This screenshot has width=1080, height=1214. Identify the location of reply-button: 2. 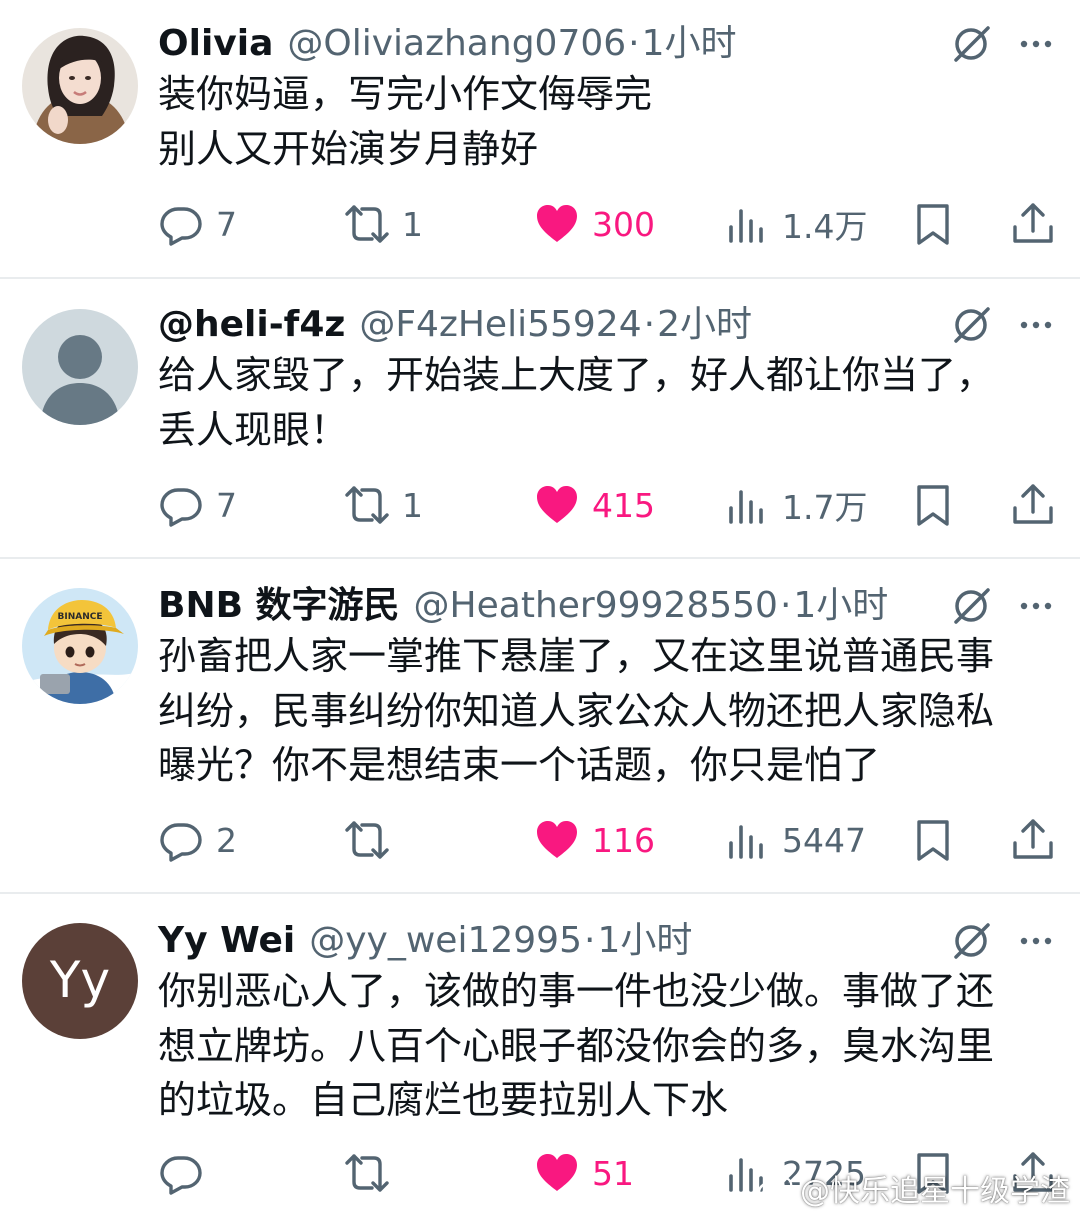
(197, 840).